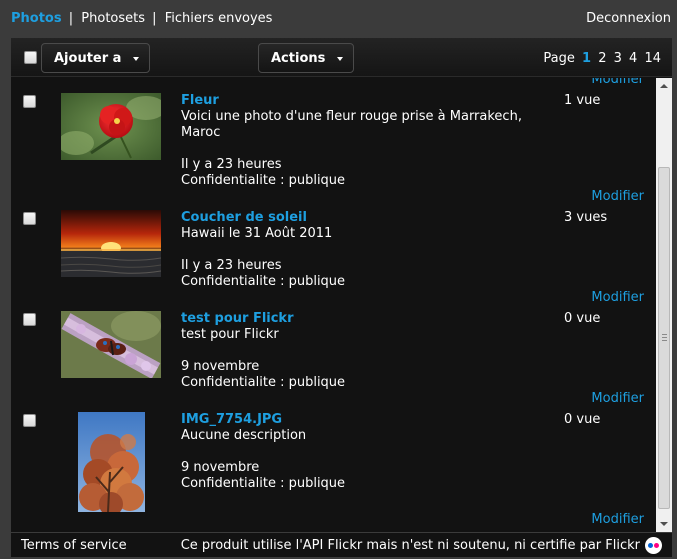  Describe the element at coordinates (30, 57) in the screenshot. I see `select-all-checkbox` at that location.